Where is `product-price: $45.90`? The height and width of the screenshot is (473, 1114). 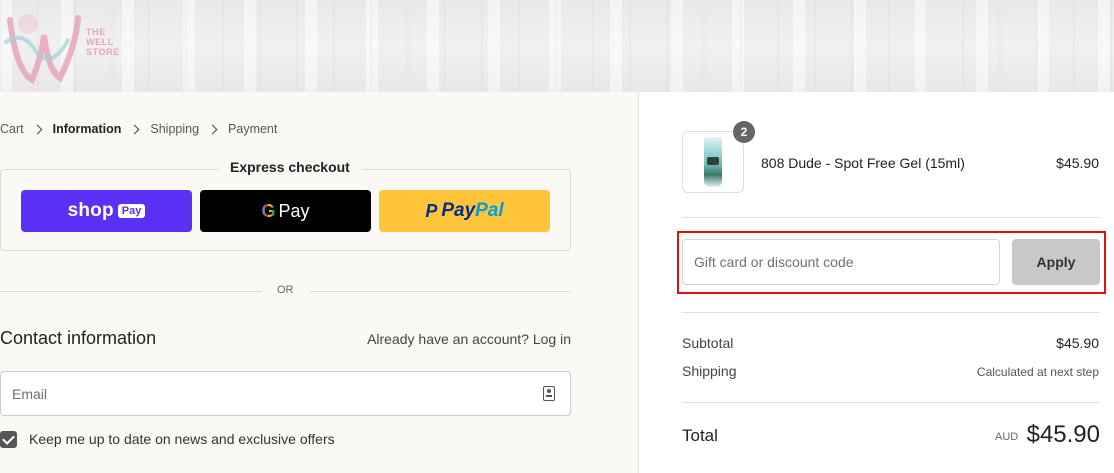
product-price: $45.90 is located at coordinates (1077, 163).